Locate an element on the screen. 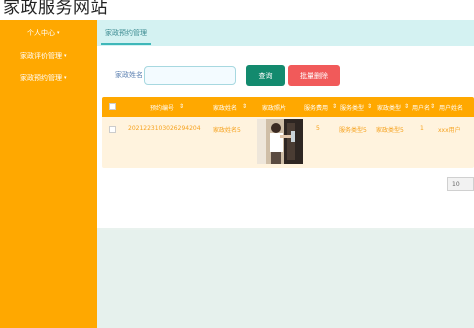 Image resolution: width=474 pixels, height=328 pixels. tab-bar: 家政预约管理 is located at coordinates (285, 33).